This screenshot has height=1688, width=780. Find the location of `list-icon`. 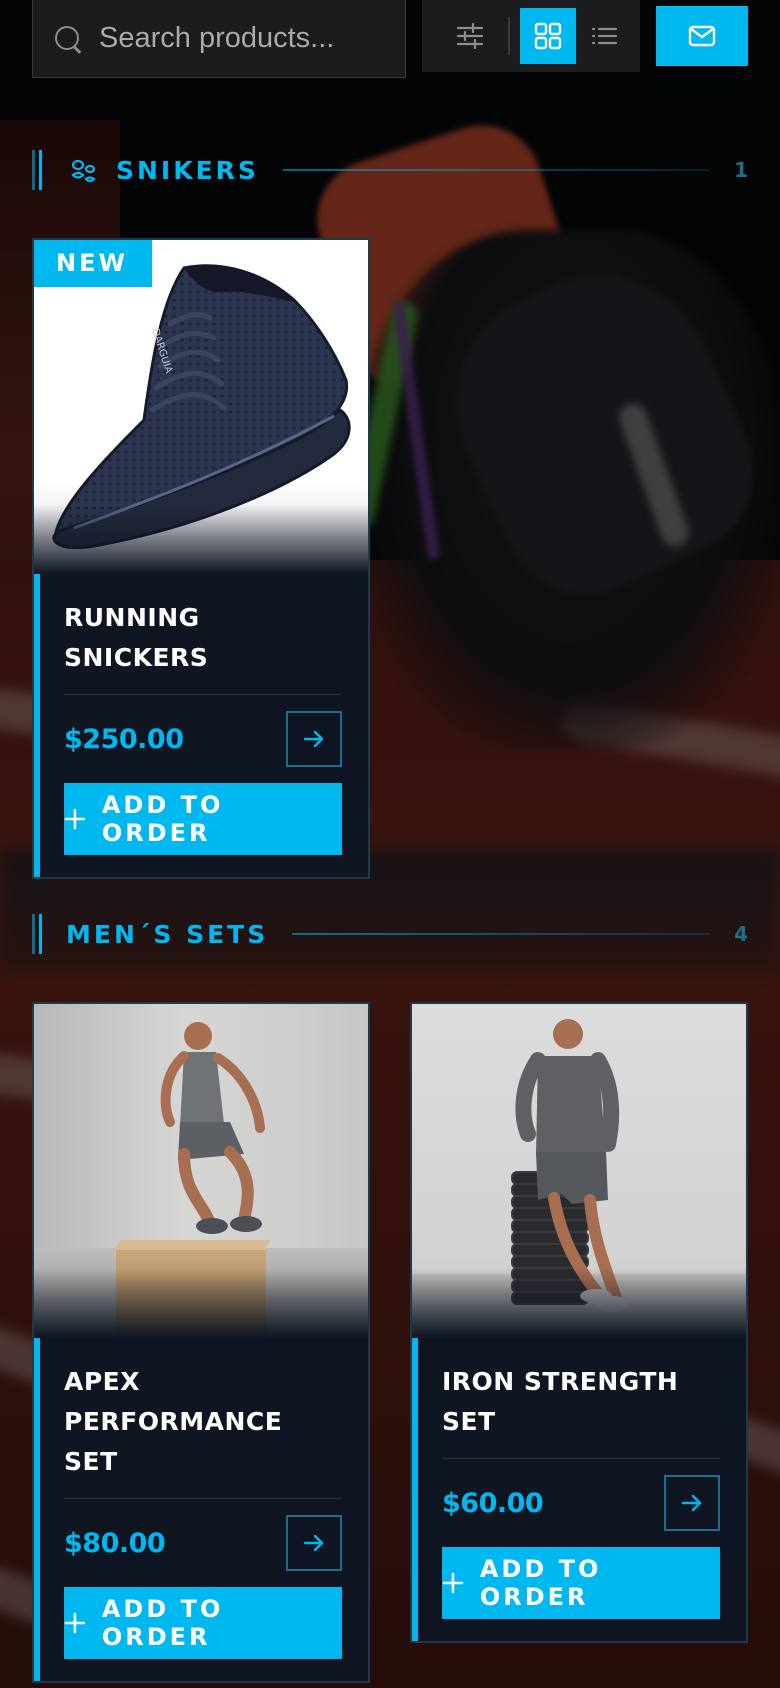

list-icon is located at coordinates (604, 36).